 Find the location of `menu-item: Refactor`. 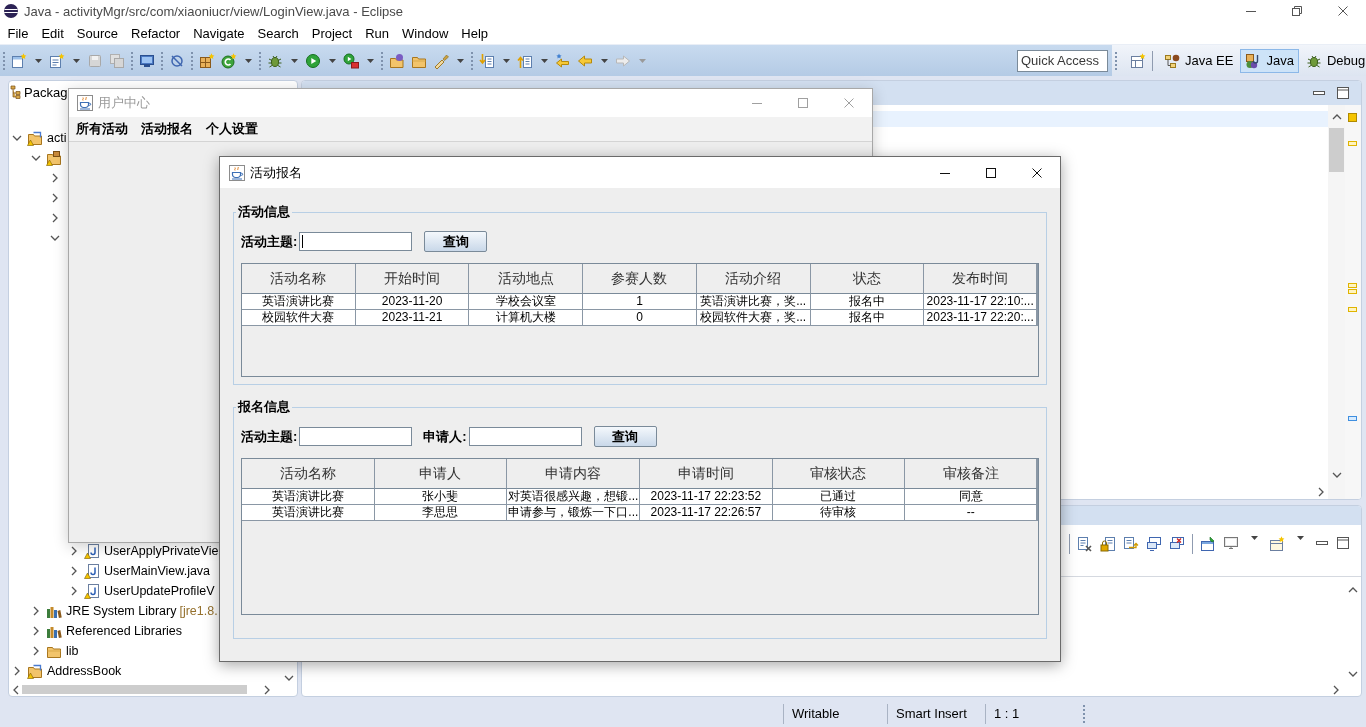

menu-item: Refactor is located at coordinates (155, 33).